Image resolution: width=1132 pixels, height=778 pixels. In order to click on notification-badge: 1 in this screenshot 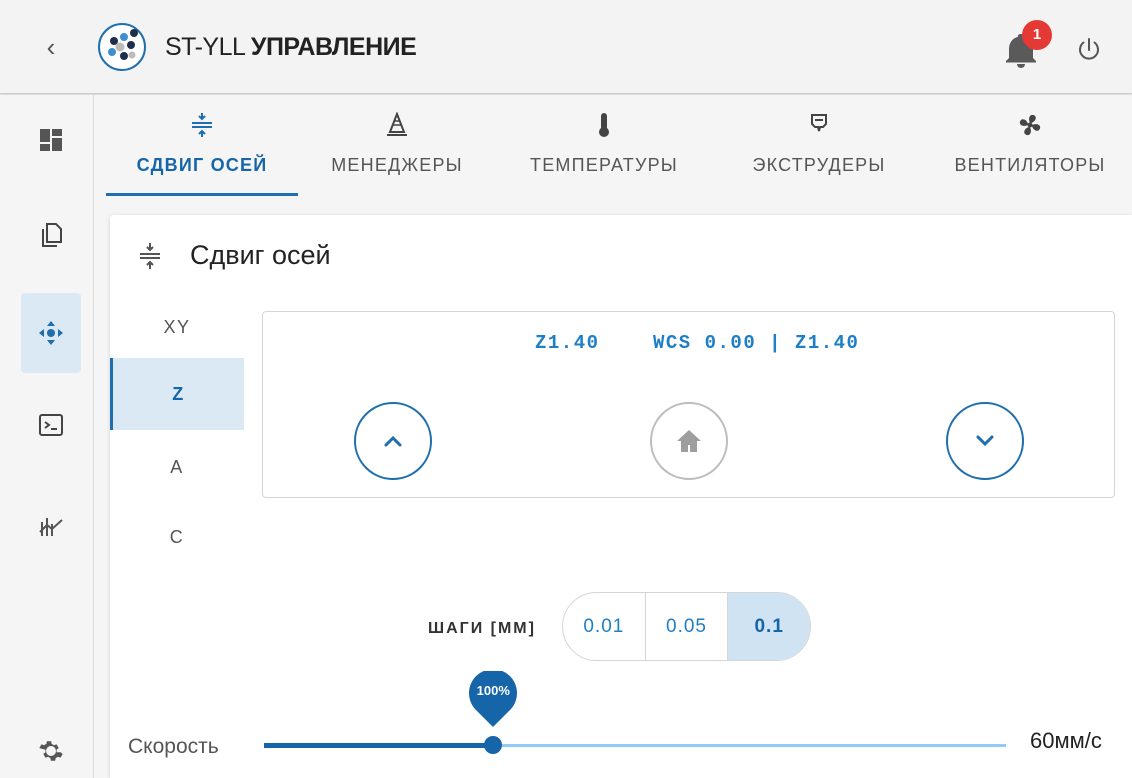, I will do `click(1037, 35)`.